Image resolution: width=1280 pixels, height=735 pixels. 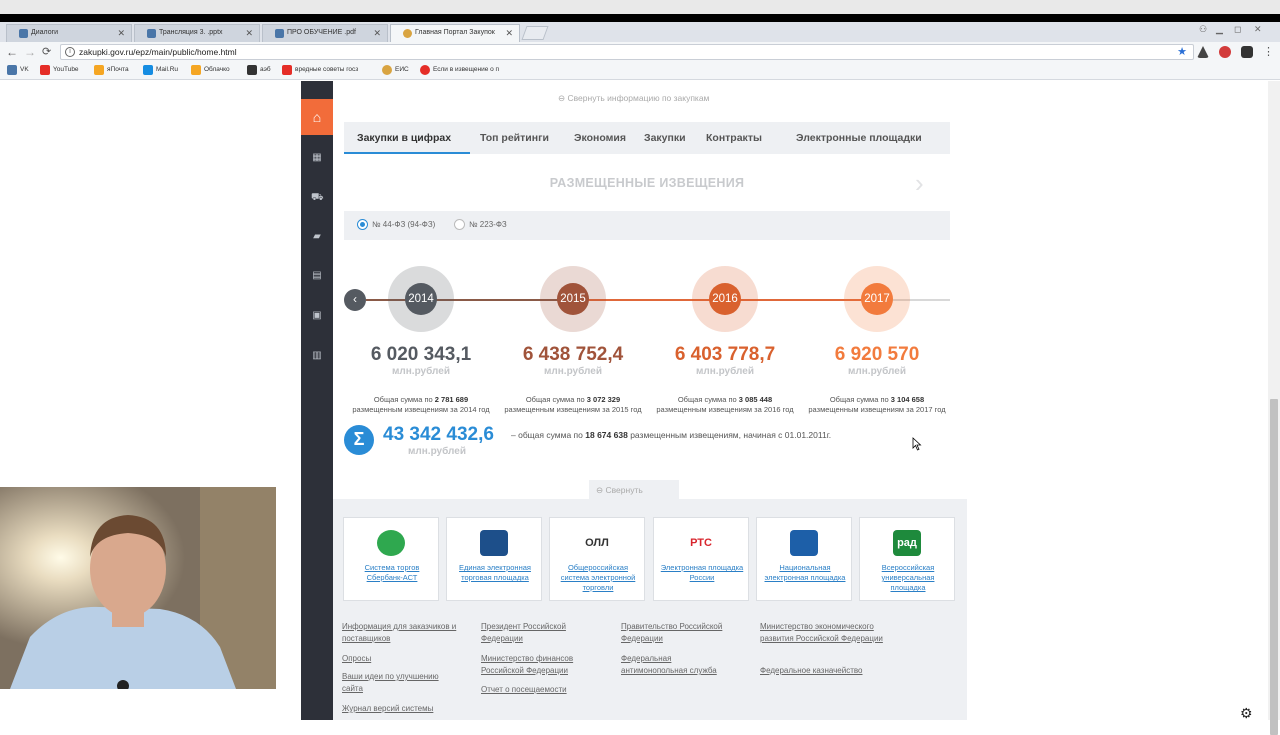 I want to click on radio-223fz: № 223-ФЗ, so click(x=480, y=224).